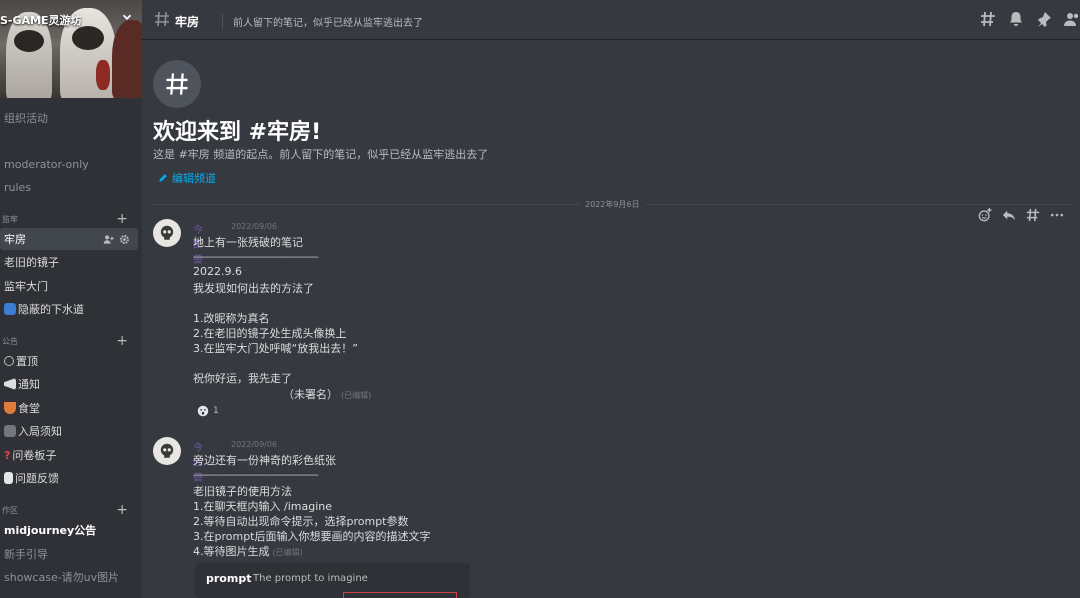 Image resolution: width=1080 pixels, height=598 pixels. What do you see at coordinates (108, 239) in the screenshot?
I see `invite-icon` at bounding box center [108, 239].